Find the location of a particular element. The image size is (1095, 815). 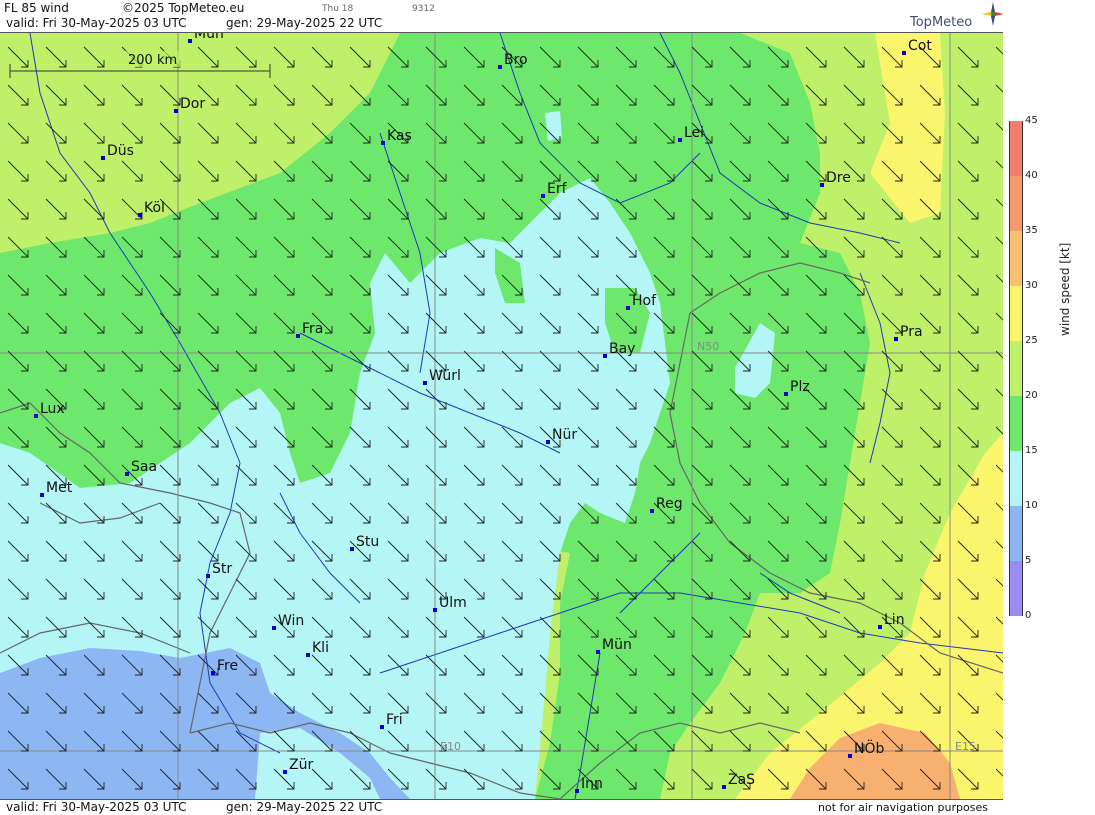

copyright: ©2025 TopMeteo.eu is located at coordinates (183, 8).